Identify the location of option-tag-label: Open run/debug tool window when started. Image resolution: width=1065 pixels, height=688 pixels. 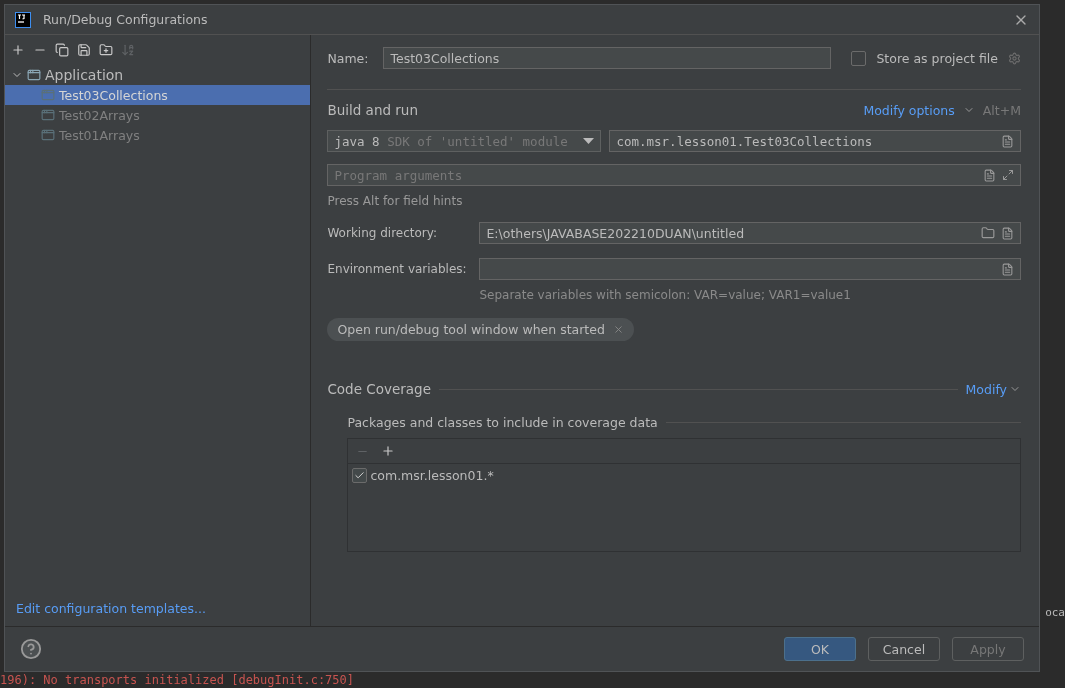
(471, 329).